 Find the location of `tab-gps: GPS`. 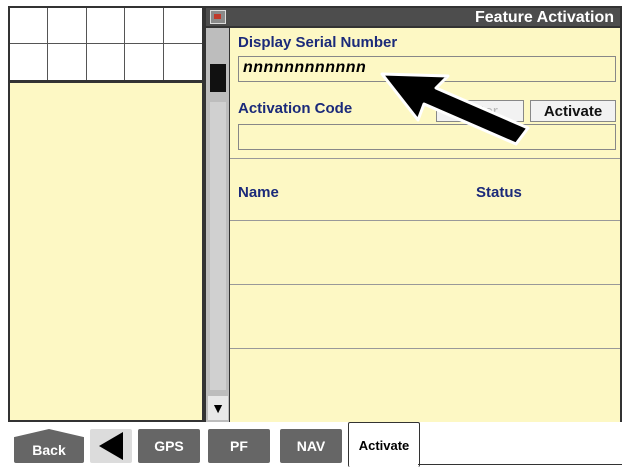

tab-gps: GPS is located at coordinates (169, 446).